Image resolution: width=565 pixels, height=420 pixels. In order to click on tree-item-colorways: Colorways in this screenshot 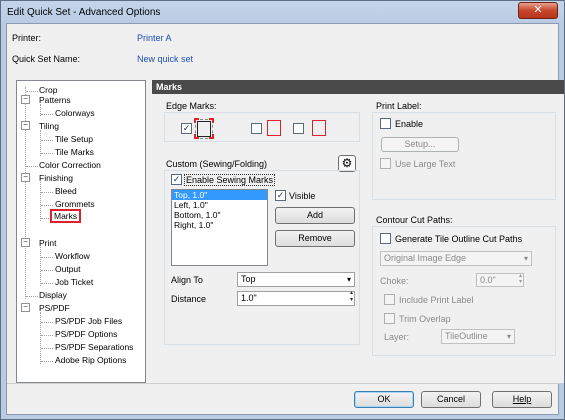, I will do `click(75, 113)`.